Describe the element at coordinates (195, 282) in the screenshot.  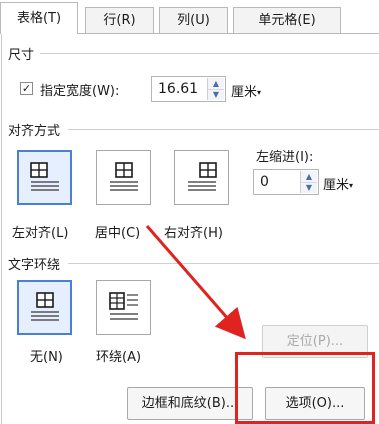
I see `annotation-arrow` at that location.